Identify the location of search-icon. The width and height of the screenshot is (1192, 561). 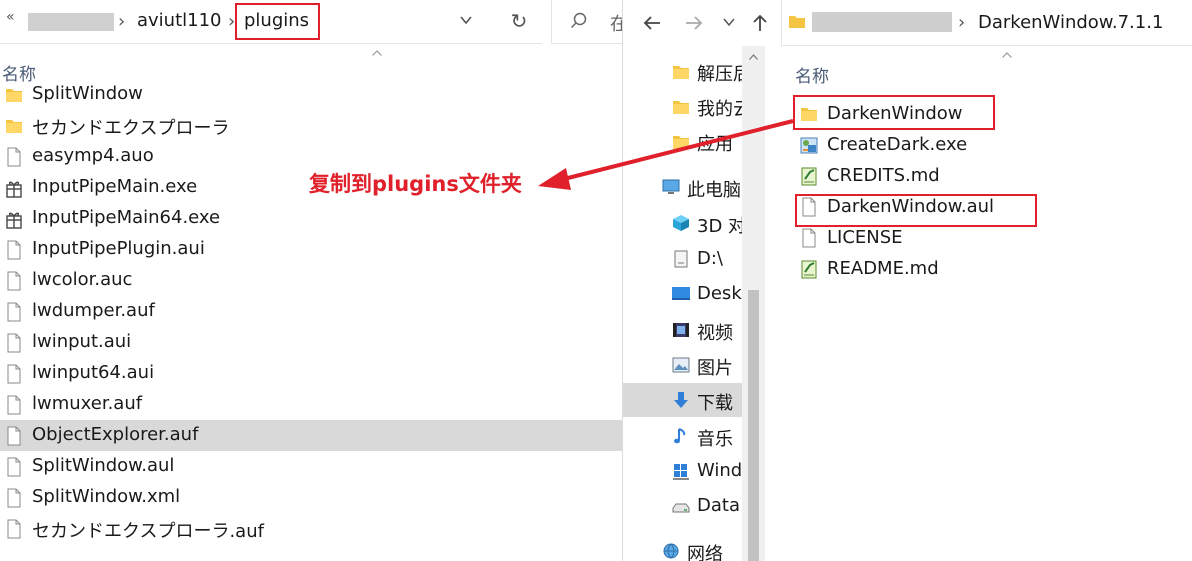
(578, 20).